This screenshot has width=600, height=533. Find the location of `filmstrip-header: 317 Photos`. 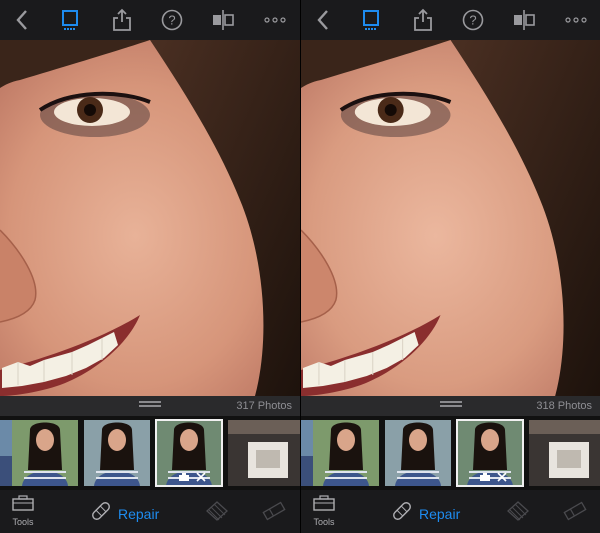

filmstrip-header: 317 Photos is located at coordinates (150, 406).